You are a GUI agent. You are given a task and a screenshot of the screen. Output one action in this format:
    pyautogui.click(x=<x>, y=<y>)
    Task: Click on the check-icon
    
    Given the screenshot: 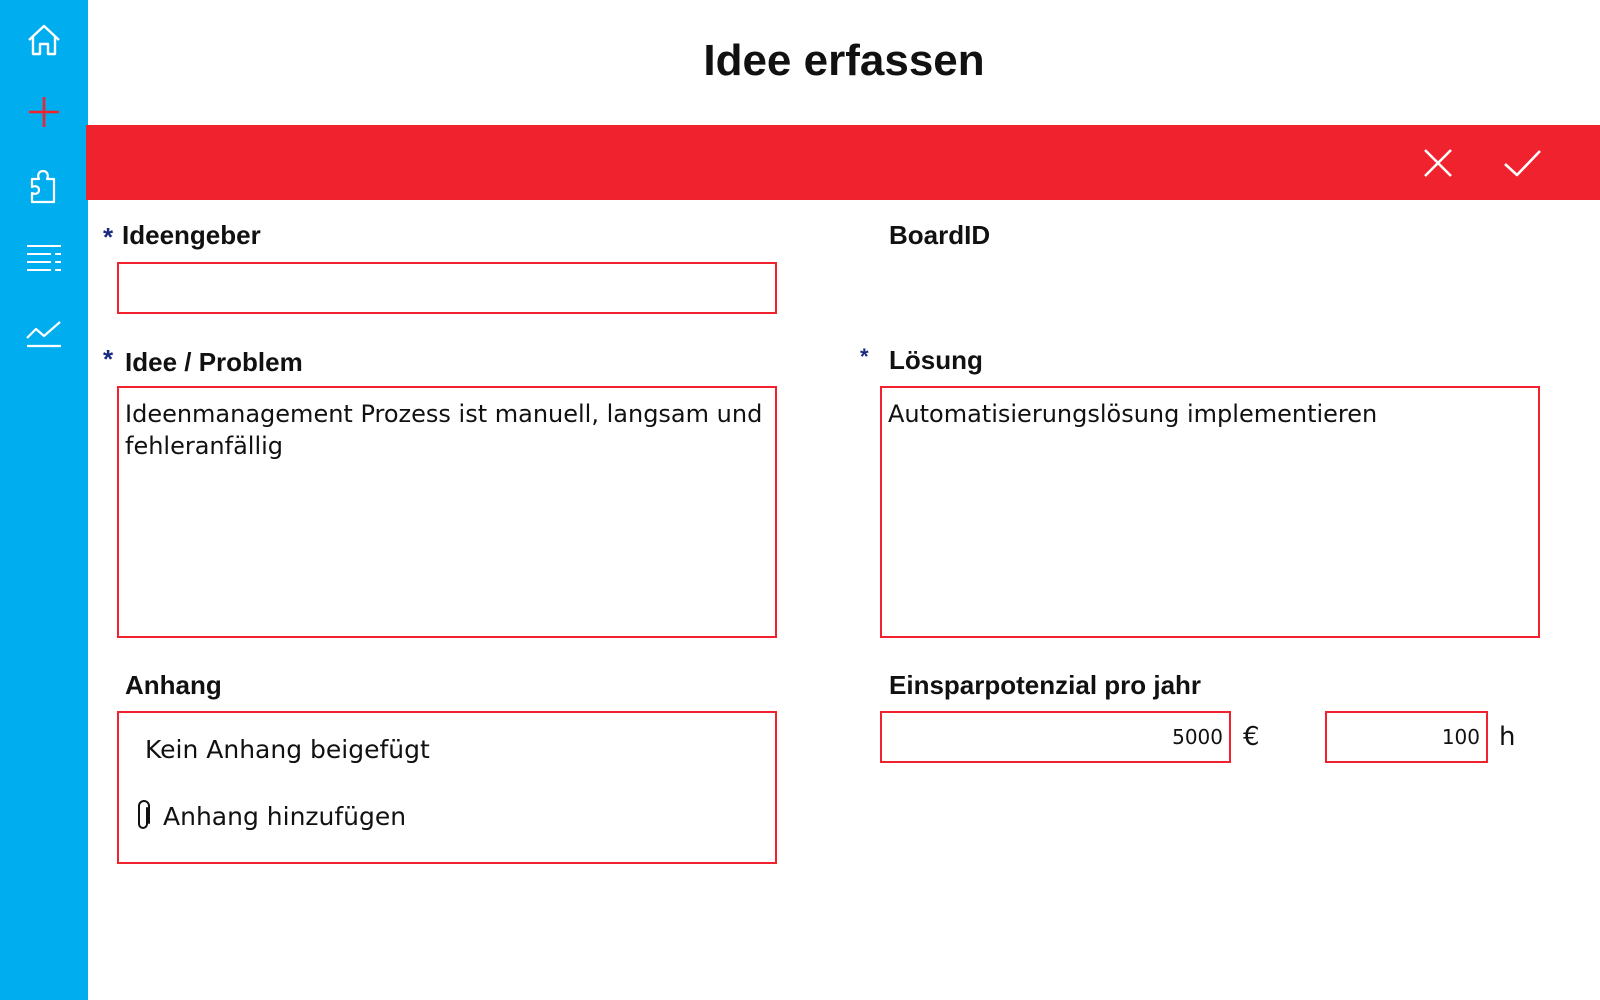 What is the action you would take?
    pyautogui.click(x=1522, y=163)
    